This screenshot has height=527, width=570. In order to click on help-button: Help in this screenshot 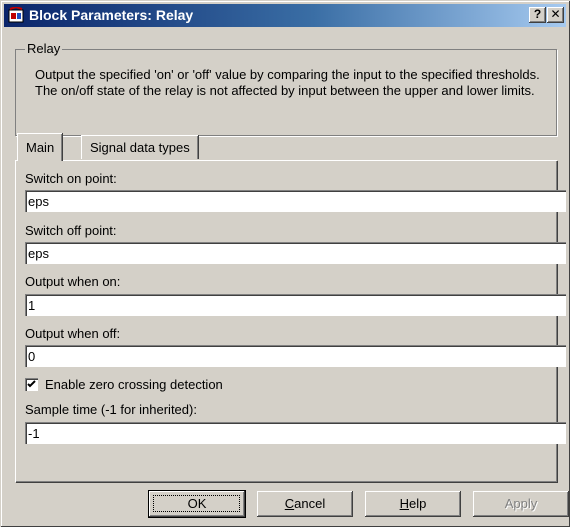, I will do `click(413, 504)`.